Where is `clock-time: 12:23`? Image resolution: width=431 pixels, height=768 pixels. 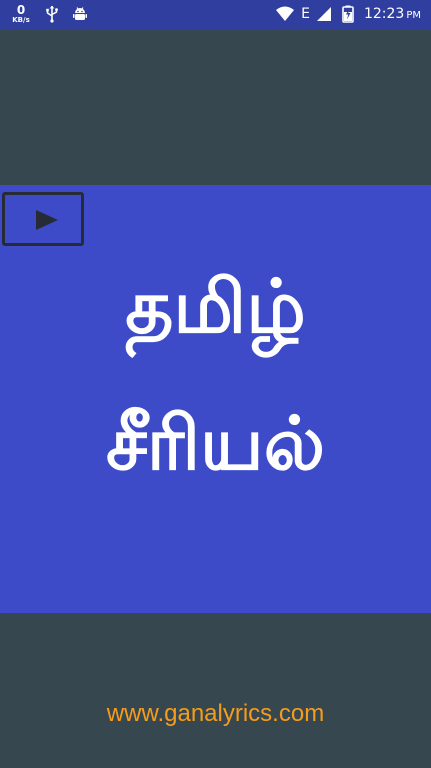 clock-time: 12:23 is located at coordinates (384, 14).